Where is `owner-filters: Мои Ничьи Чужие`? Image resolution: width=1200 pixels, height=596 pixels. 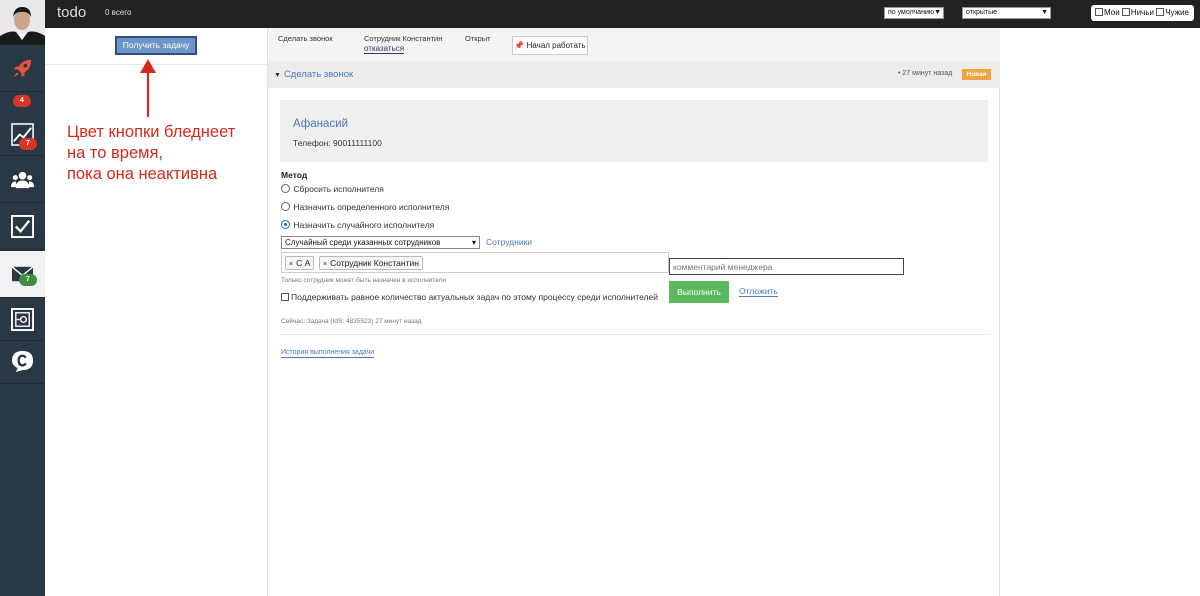 owner-filters: Мои Ничьи Чужие is located at coordinates (1142, 13).